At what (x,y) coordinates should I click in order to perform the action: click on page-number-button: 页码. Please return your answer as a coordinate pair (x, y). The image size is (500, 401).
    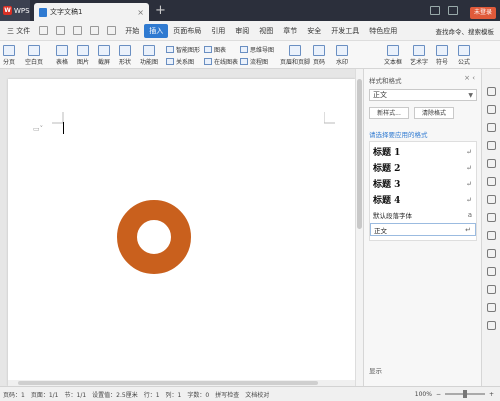
    Looking at the image, I should click on (319, 55).